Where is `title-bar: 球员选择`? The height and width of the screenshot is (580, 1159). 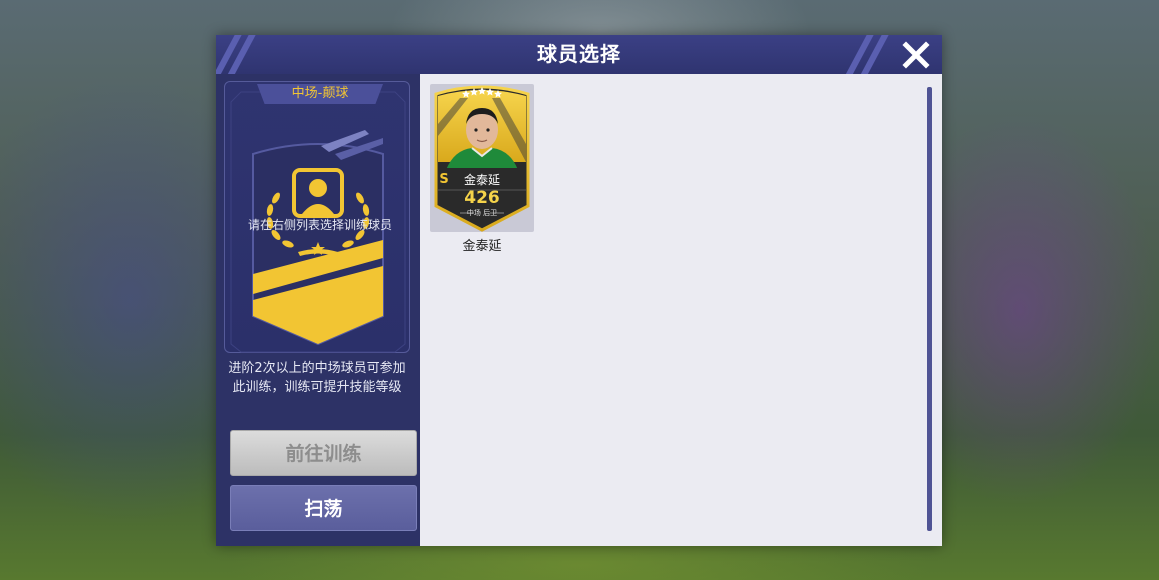 title-bar: 球员选择 is located at coordinates (579, 54).